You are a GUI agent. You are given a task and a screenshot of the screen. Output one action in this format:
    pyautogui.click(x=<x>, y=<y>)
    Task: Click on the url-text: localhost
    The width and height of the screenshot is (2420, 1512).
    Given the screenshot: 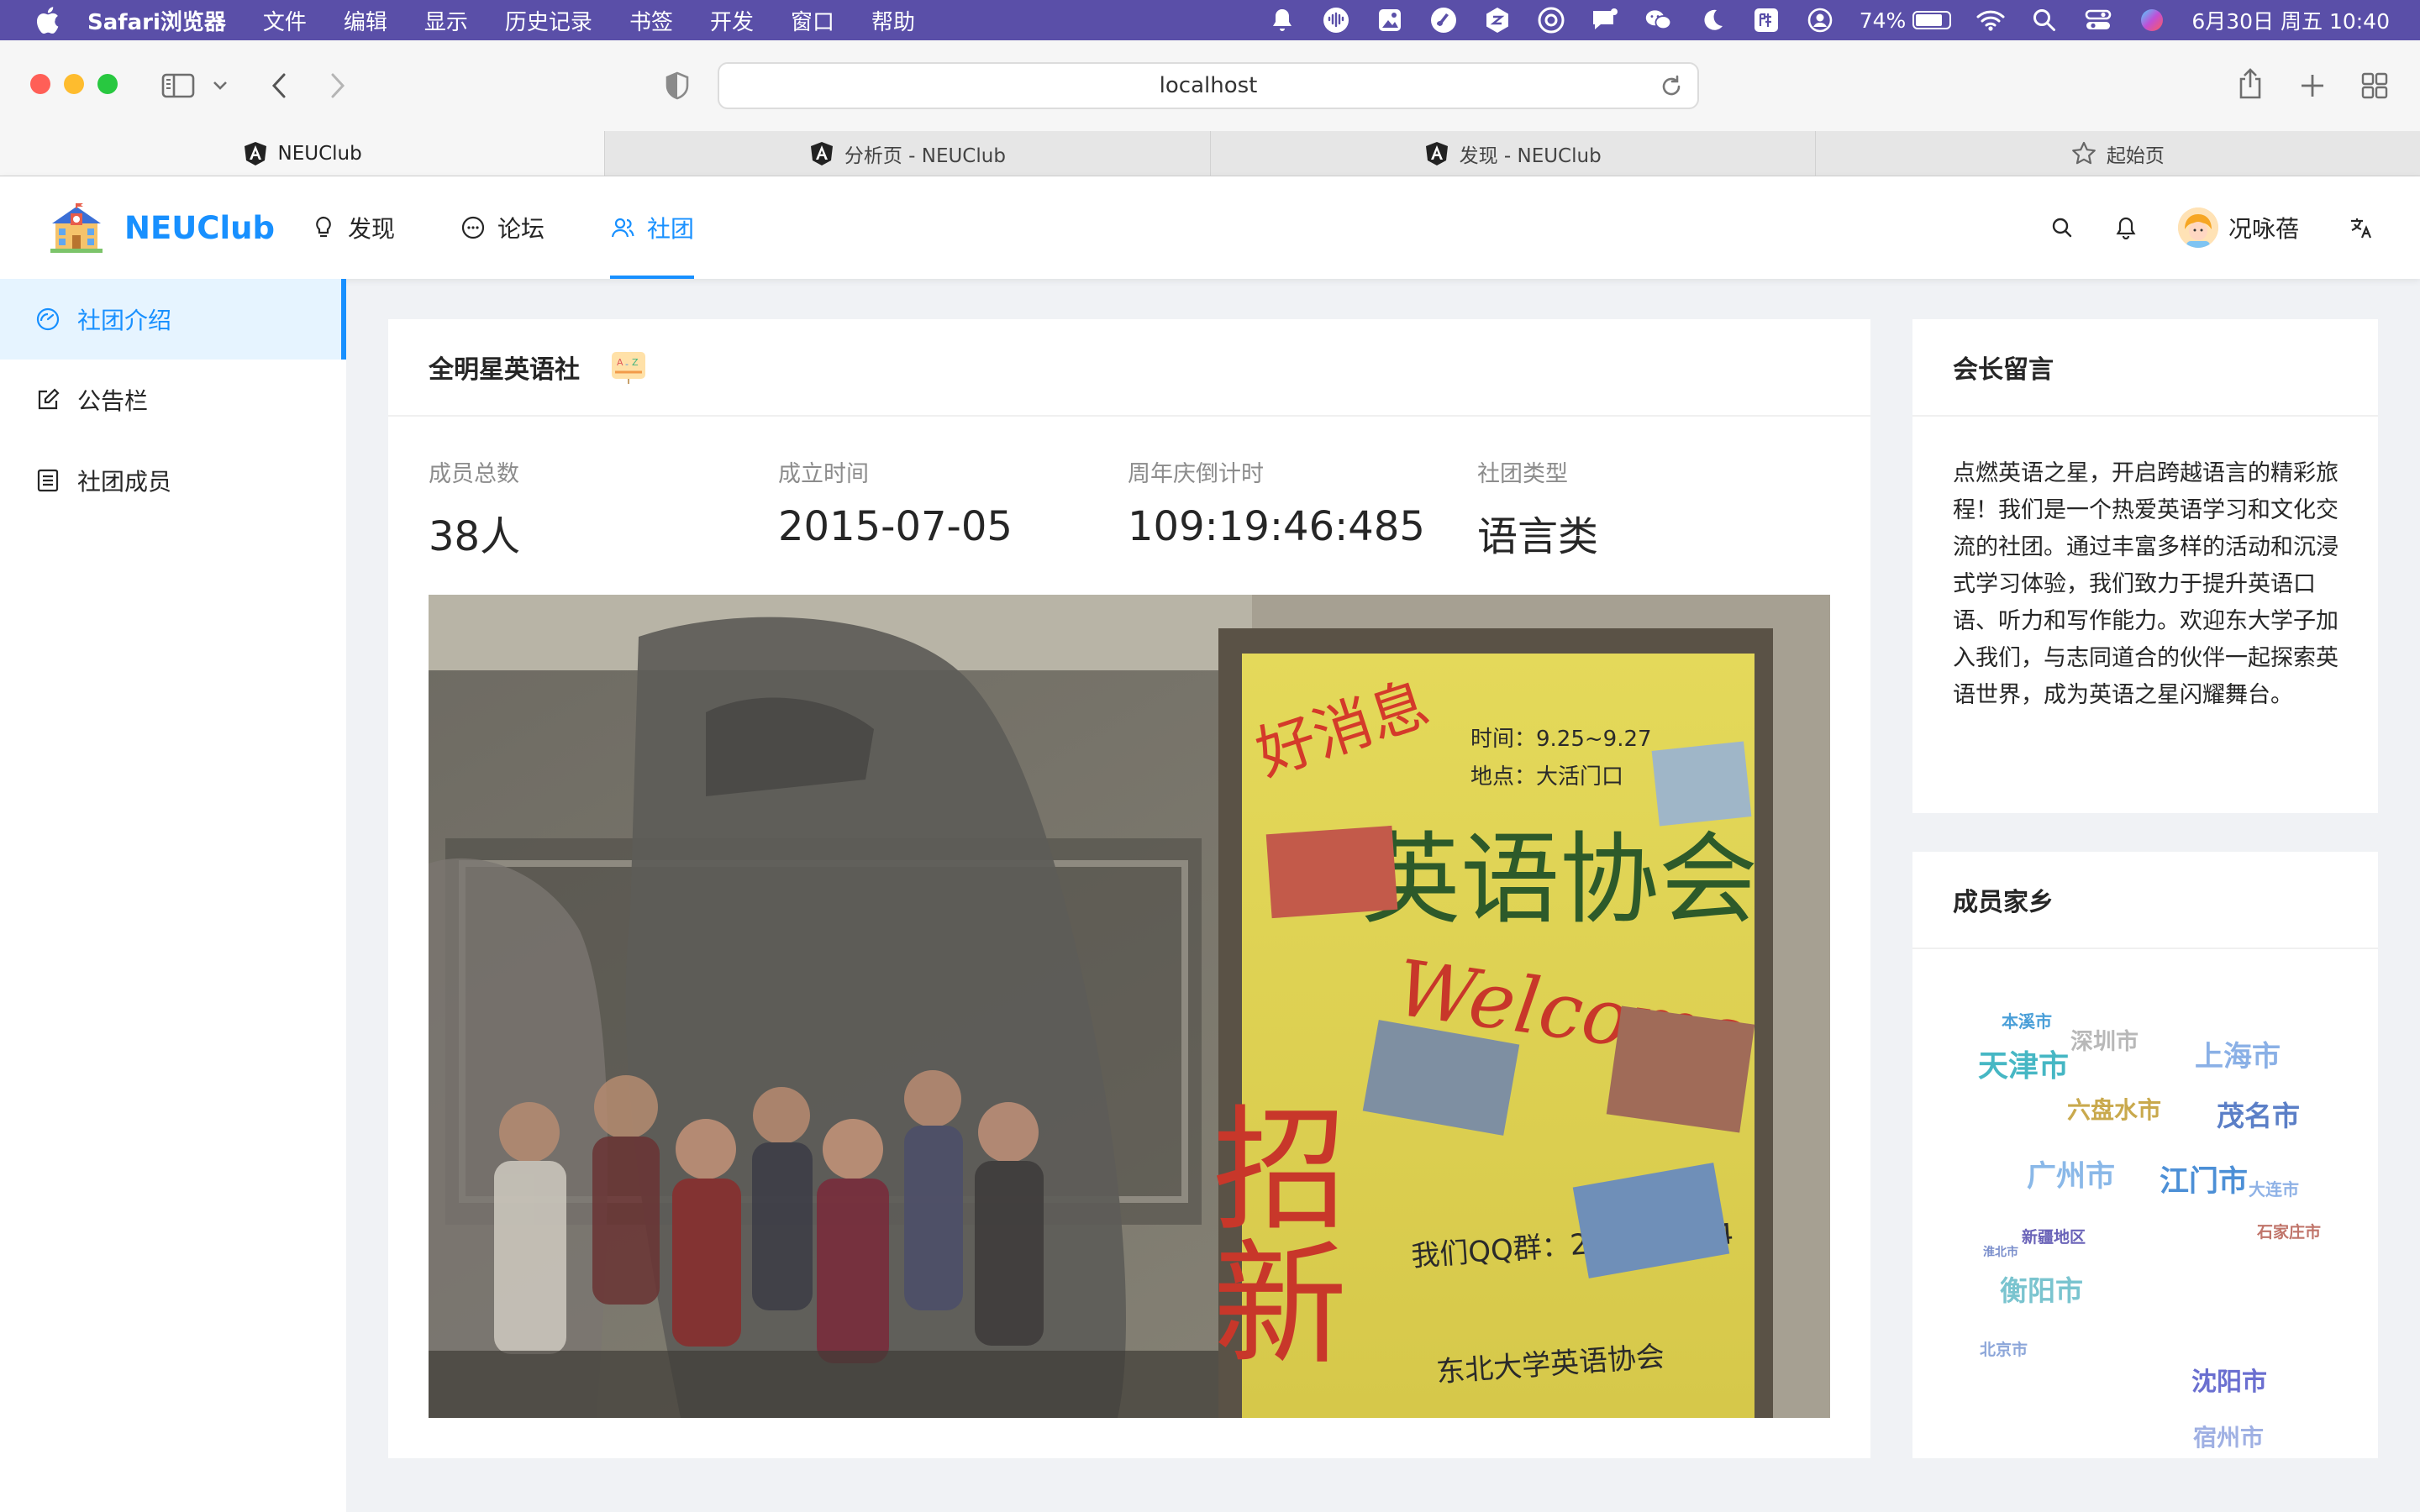 What is the action you would take?
    pyautogui.click(x=1208, y=85)
    